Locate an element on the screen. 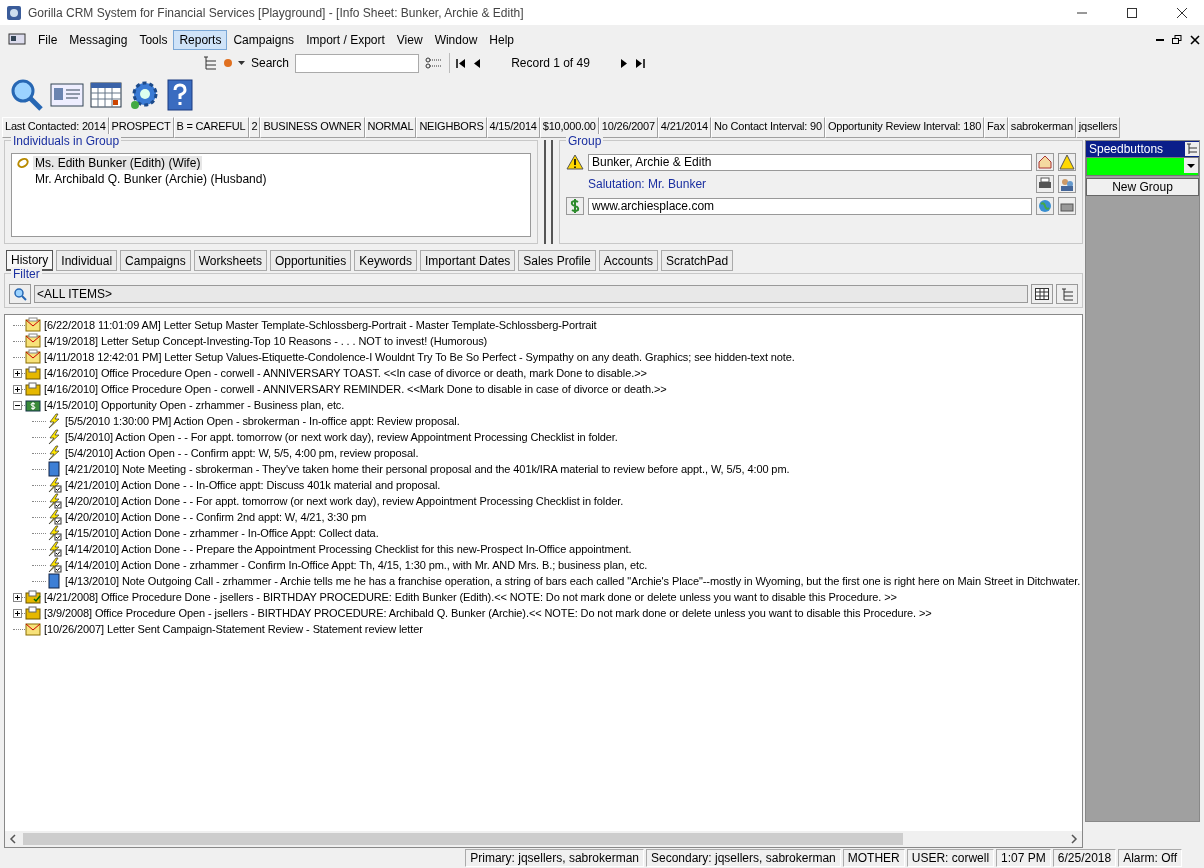 The width and height of the screenshot is (1204, 868). restore-icon is located at coordinates (1177, 40).